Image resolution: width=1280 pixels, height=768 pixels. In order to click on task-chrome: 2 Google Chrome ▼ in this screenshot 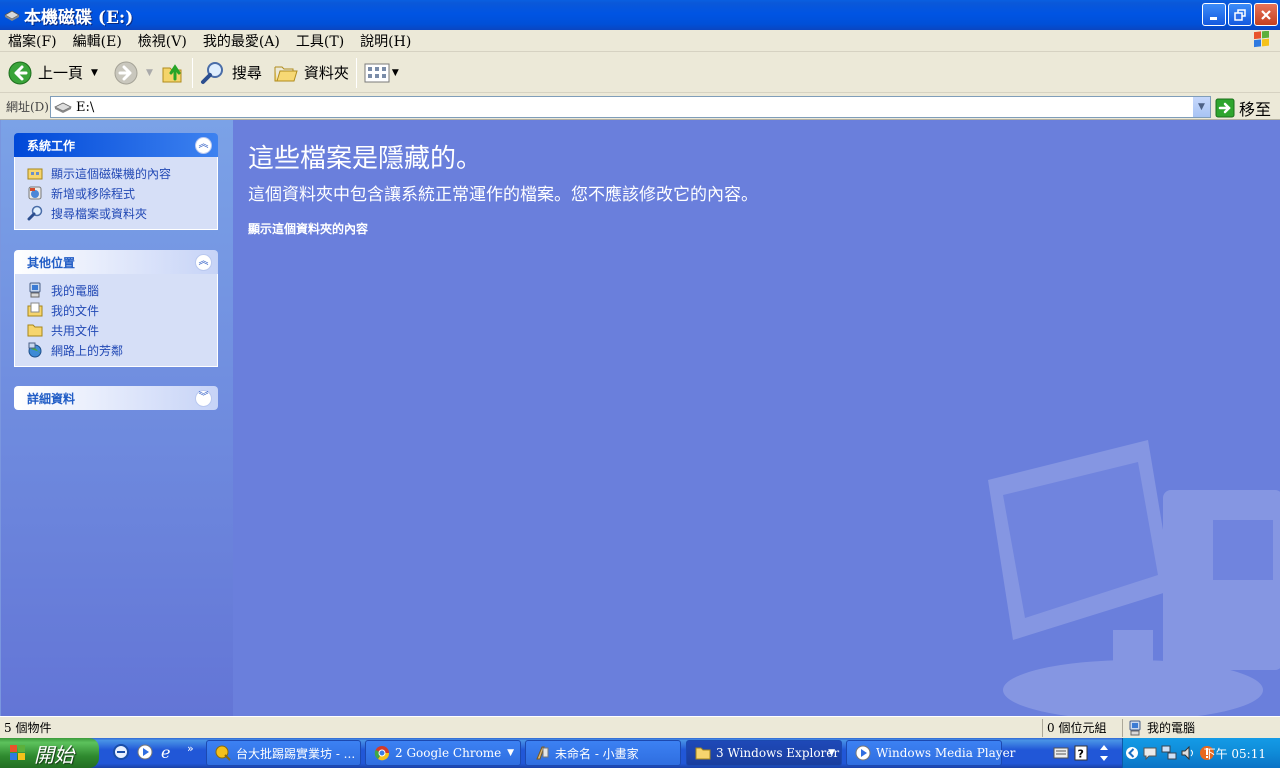, I will do `click(443, 753)`.